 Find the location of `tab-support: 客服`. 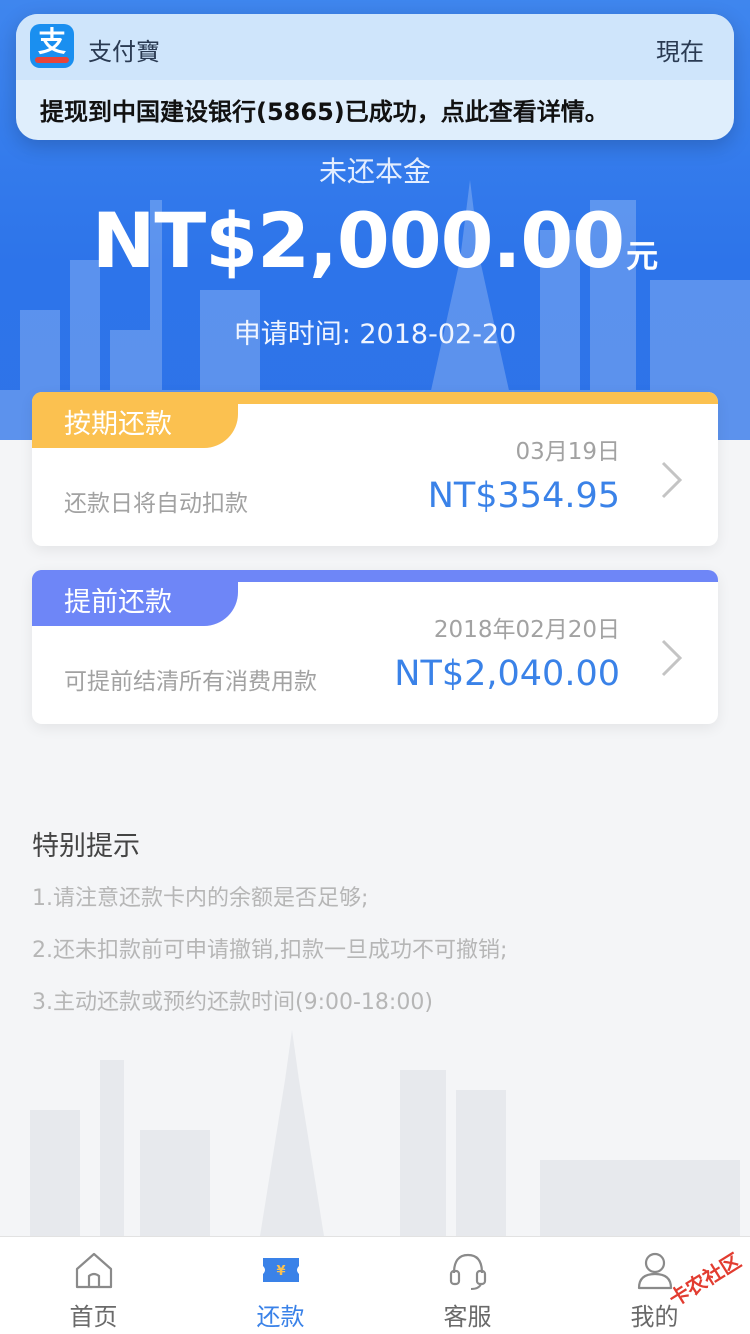

tab-support: 客服 is located at coordinates (467, 1285).